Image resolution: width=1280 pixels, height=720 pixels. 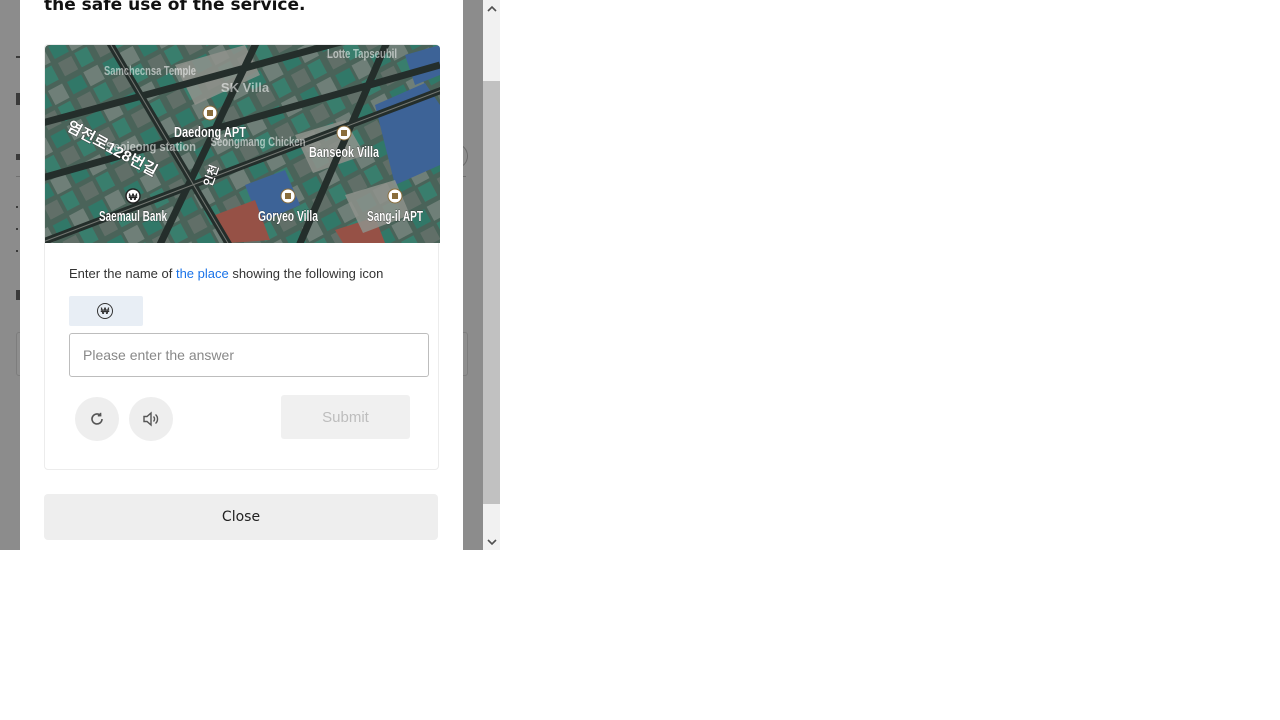 I want to click on refresh-button, so click(x=97, y=419).